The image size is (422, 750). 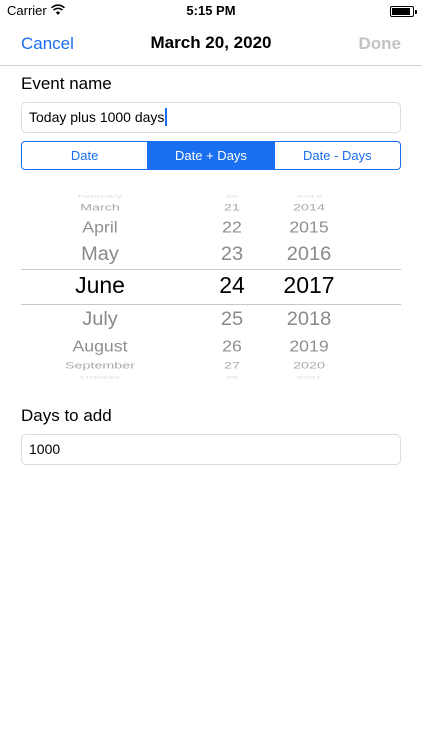 I want to click on picker-day: 20, so click(x=232, y=197).